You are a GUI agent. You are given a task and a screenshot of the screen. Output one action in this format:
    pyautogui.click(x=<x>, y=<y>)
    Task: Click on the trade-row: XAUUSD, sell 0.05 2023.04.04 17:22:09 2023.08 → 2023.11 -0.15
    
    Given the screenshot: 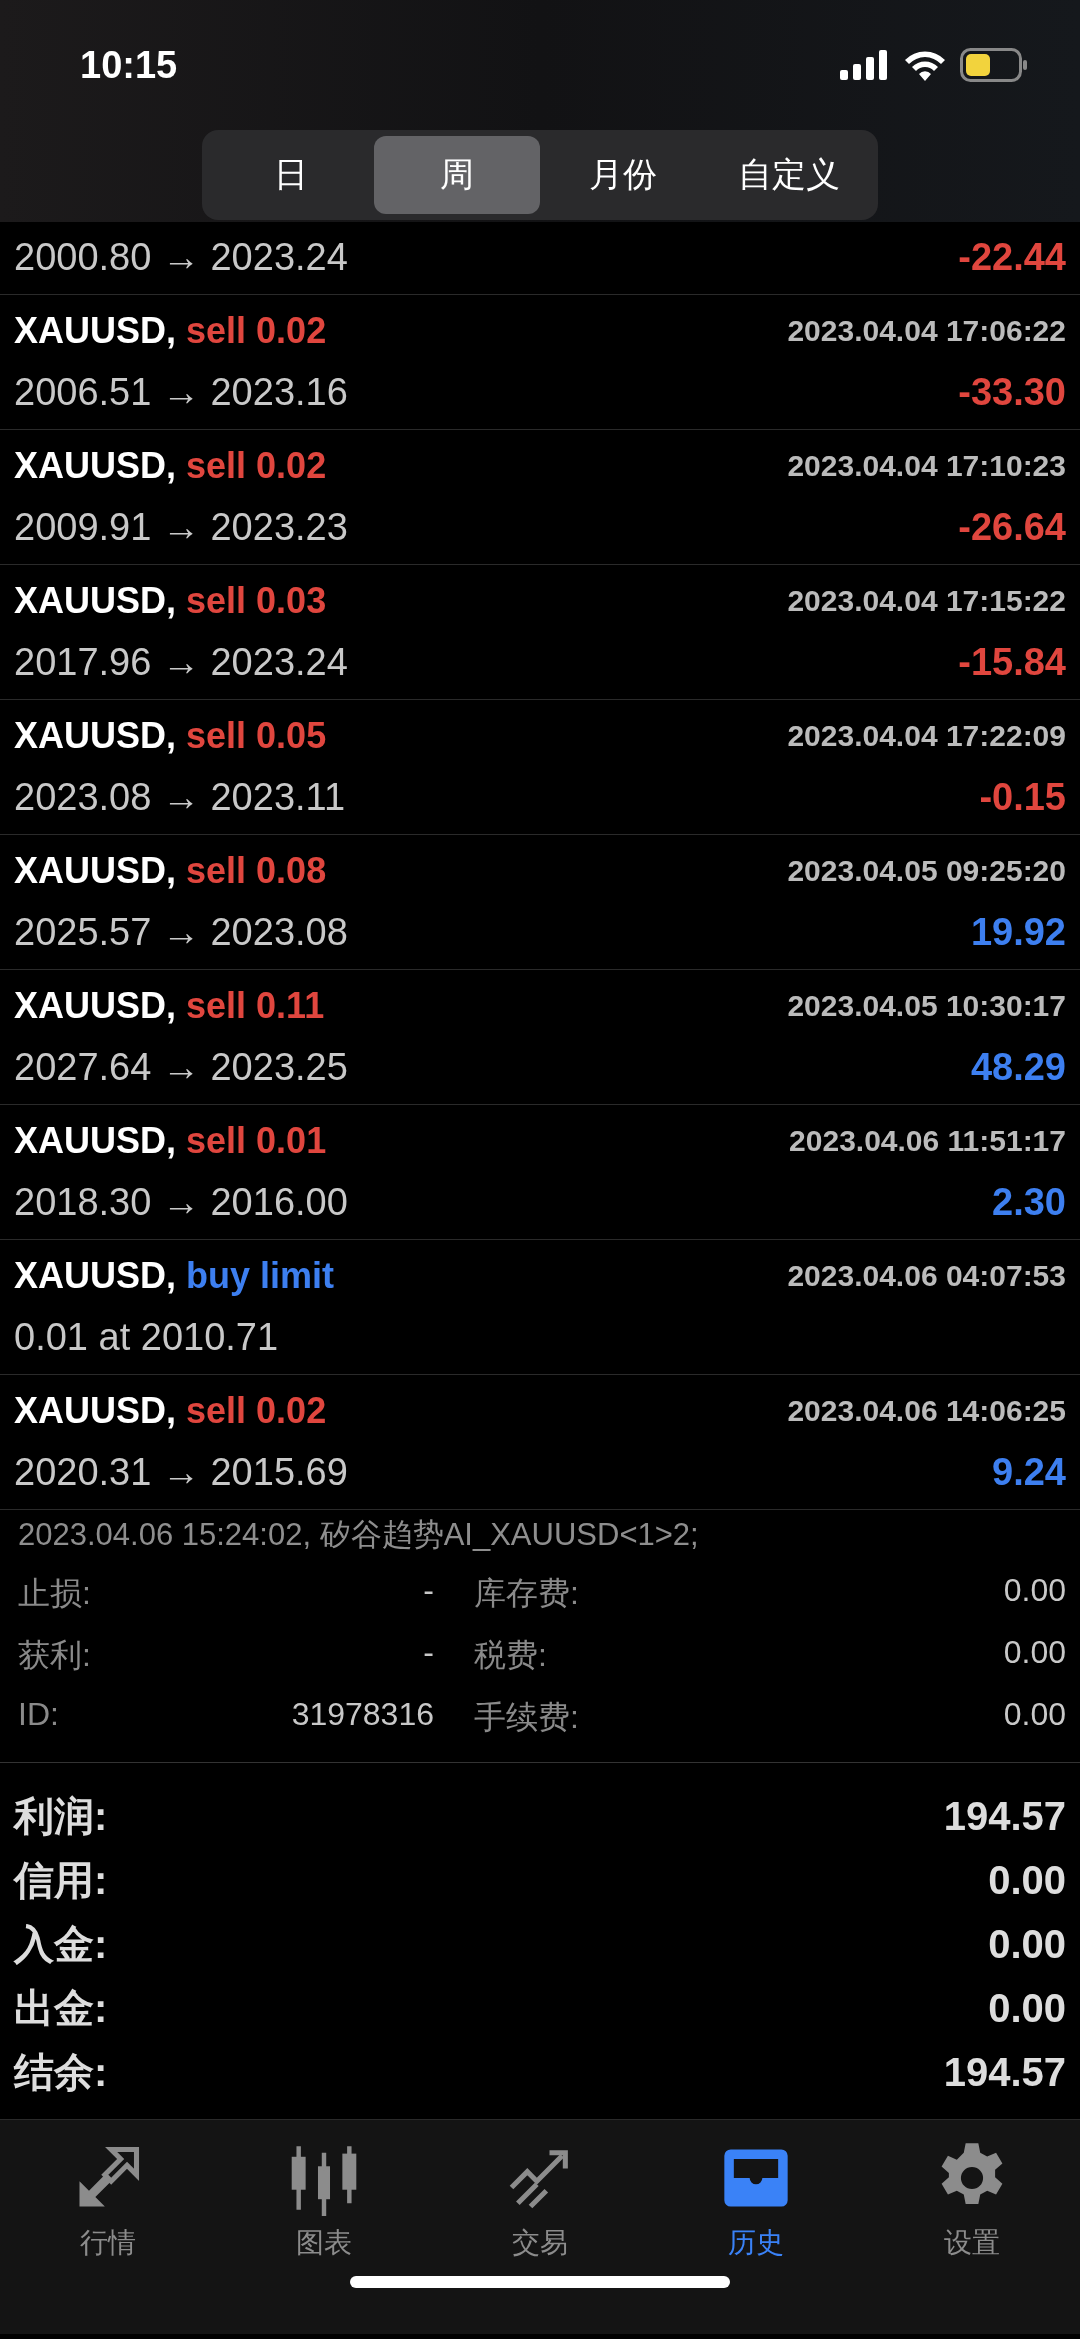 What is the action you would take?
    pyautogui.click(x=540, y=767)
    